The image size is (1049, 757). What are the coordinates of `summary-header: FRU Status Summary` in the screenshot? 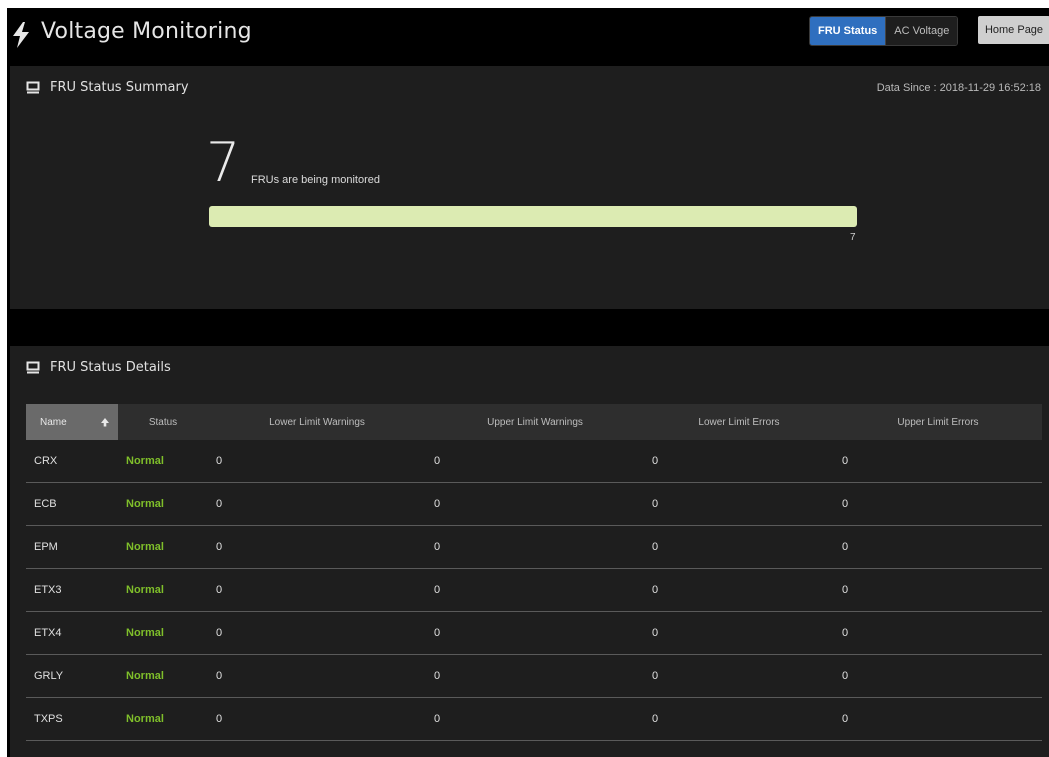 It's located at (107, 87).